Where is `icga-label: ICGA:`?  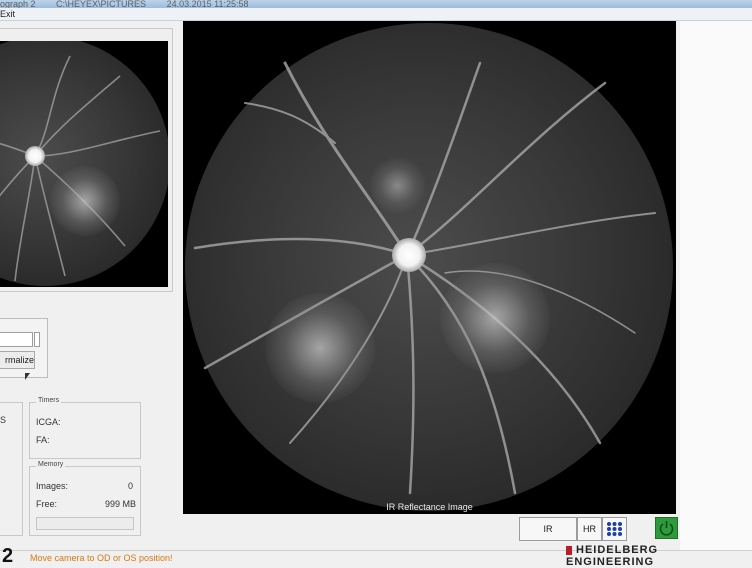
icga-label: ICGA: is located at coordinates (48, 422).